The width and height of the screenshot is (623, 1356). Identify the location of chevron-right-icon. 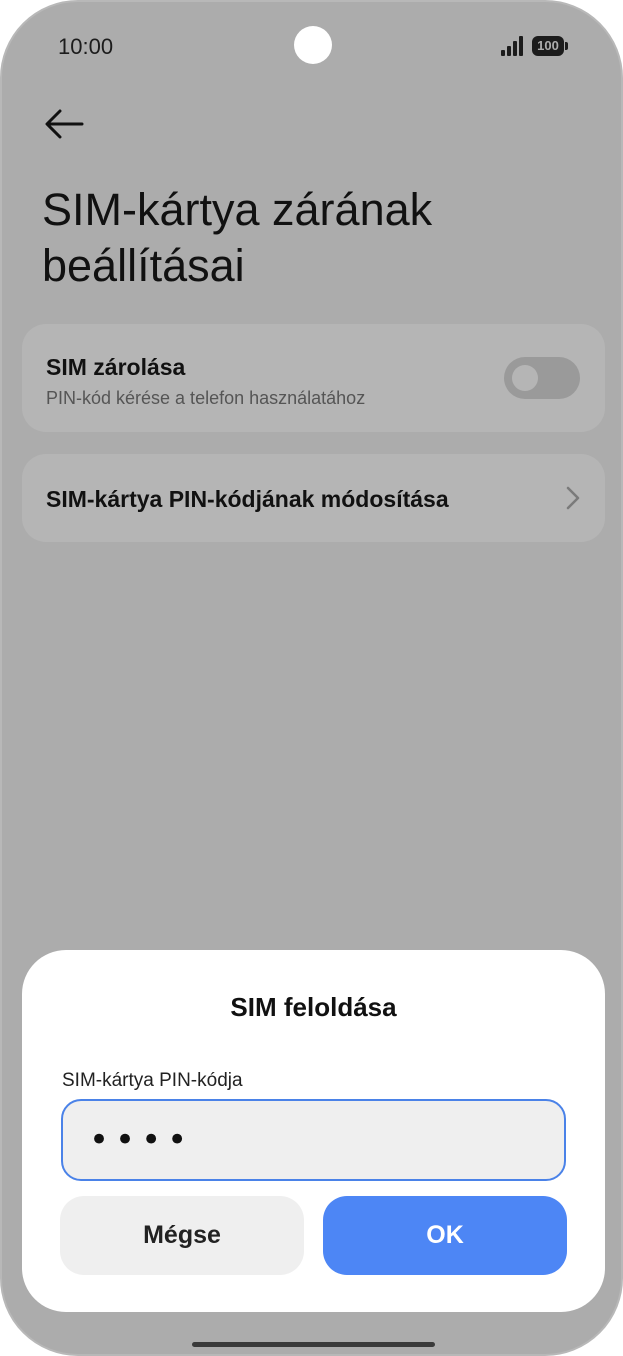
(573, 498).